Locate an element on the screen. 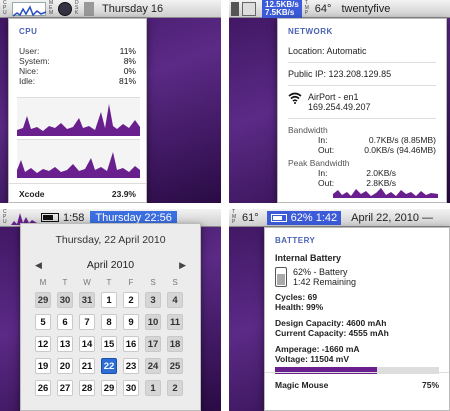 The height and width of the screenshot is (411, 450). calendar-day: 6 is located at coordinates (65, 322).